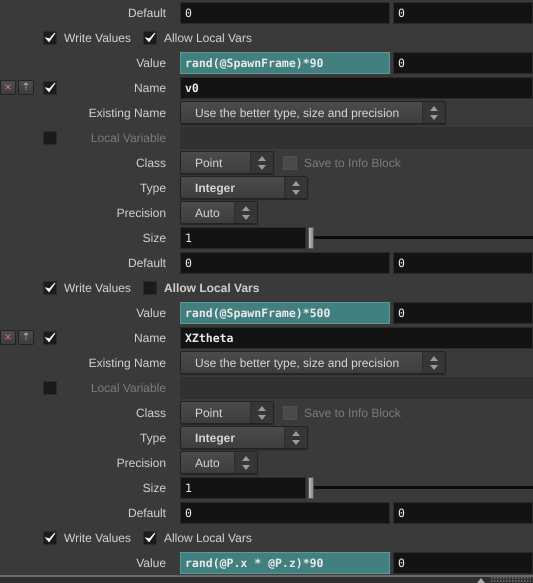  I want to click on expression-field: rand(@SpawnFrame)*500, so click(285, 313).